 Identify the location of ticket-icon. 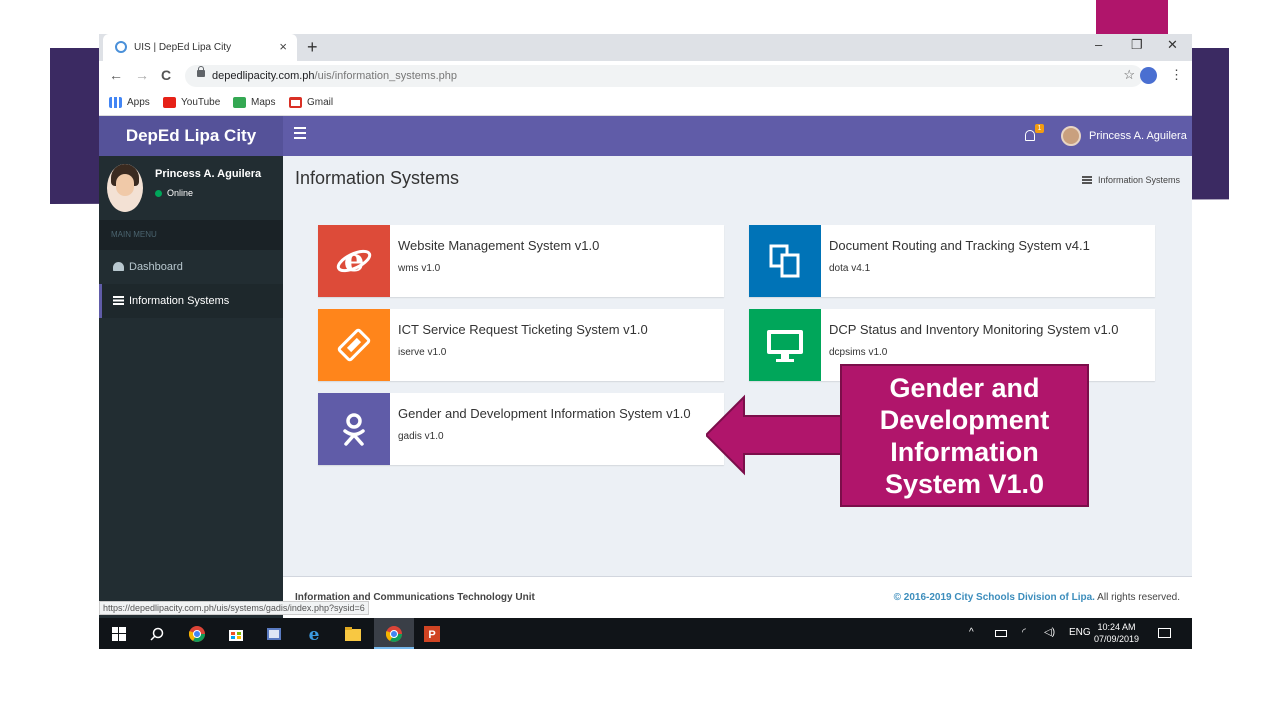
(354, 345).